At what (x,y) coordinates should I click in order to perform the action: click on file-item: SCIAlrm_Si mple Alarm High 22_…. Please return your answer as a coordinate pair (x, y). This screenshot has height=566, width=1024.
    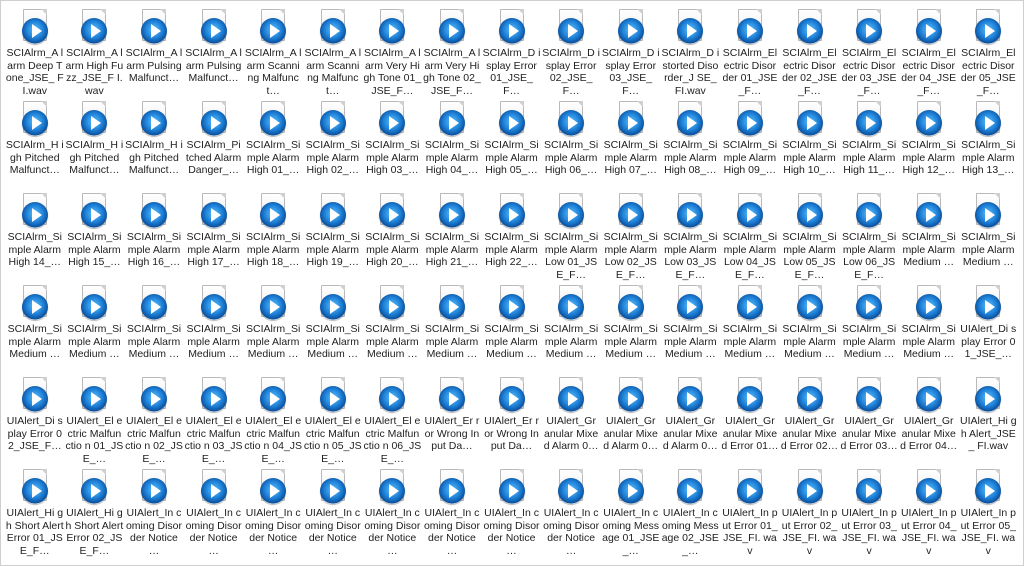
    Looking at the image, I should click on (512, 237).